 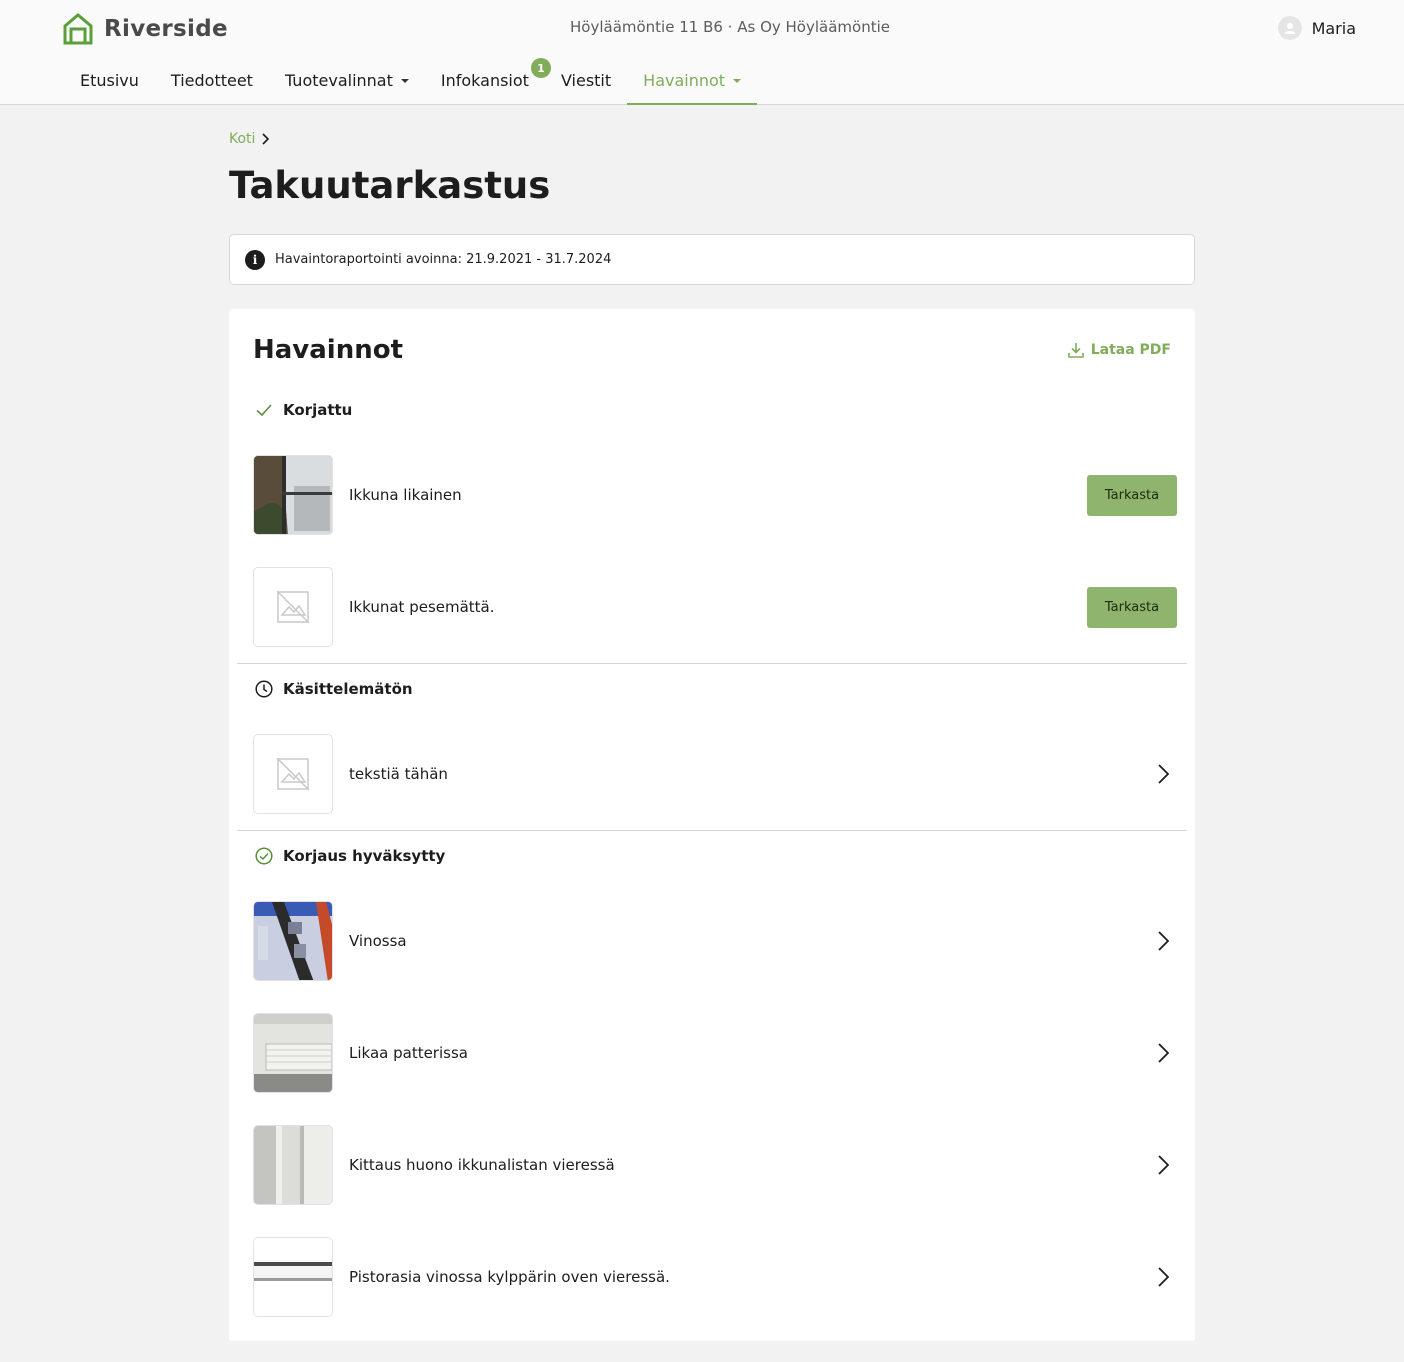 I want to click on list-item: Ikkuna likainen Tarkasta, so click(x=715, y=495).